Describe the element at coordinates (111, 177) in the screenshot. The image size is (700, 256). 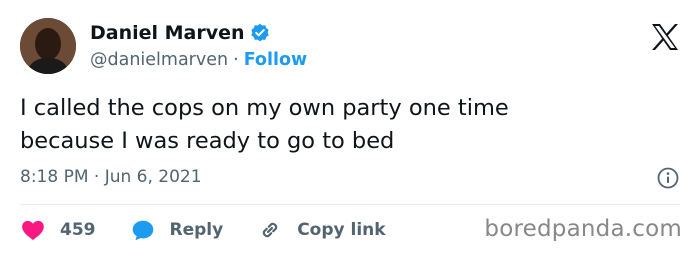
I see `tweet-timestamp: 8:18 PM · Jun 6, 2021` at that location.